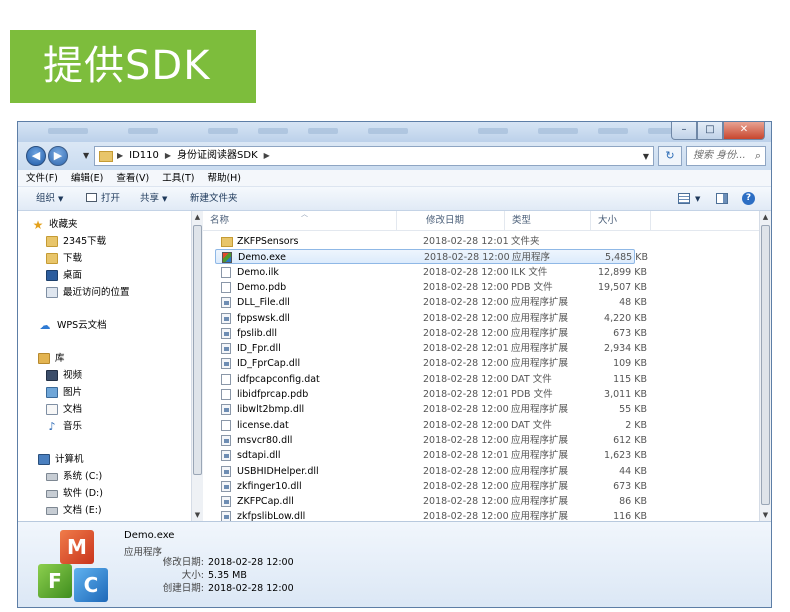  Describe the element at coordinates (36, 156) in the screenshot. I see `back-button: ◀` at that location.